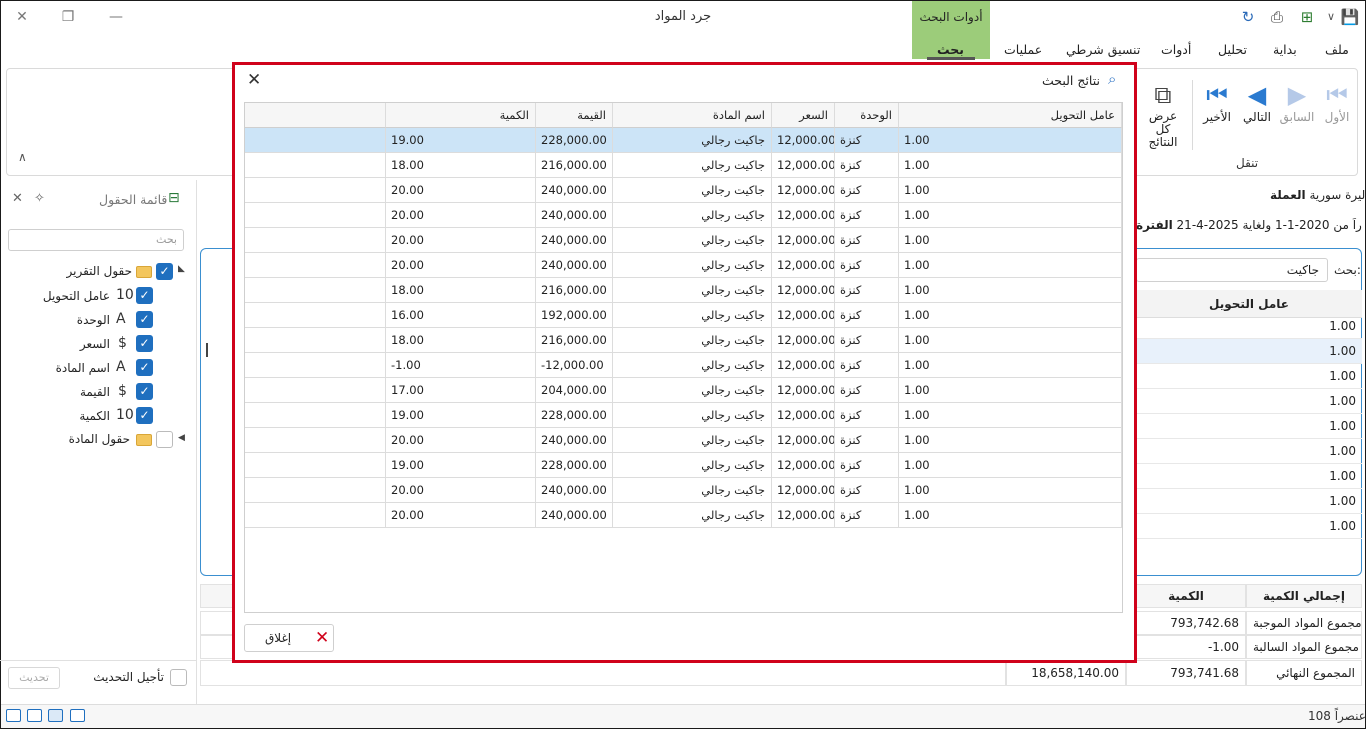 Image resolution: width=1366 pixels, height=729 pixels. What do you see at coordinates (1023, 49) in the screenshot?
I see `tab-operations: عمليات` at bounding box center [1023, 49].